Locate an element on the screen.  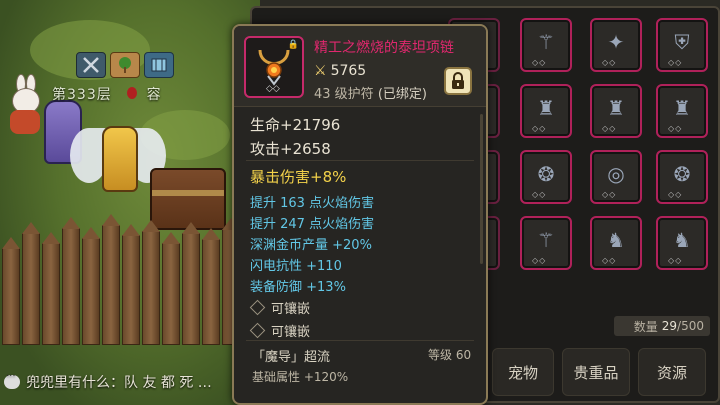
tab-valuables-label: 贵重品 is located at coordinates (596, 372).